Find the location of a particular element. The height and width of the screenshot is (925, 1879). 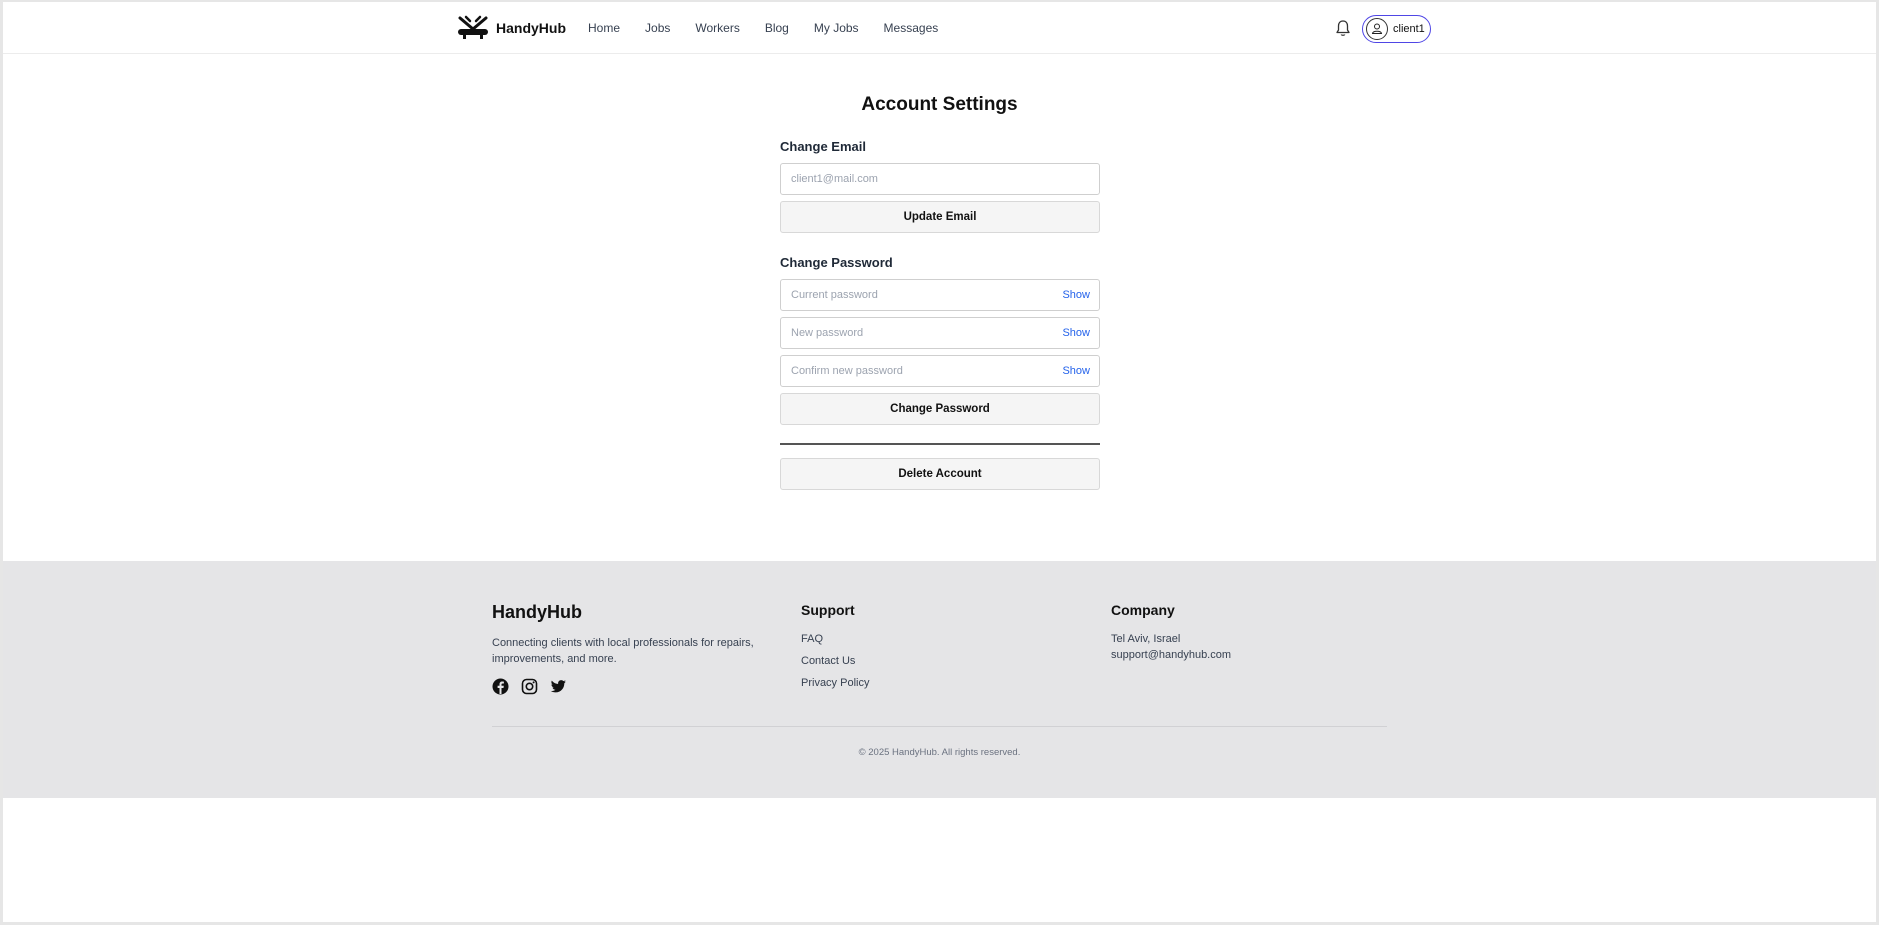

support-heading: Support is located at coordinates (828, 610).